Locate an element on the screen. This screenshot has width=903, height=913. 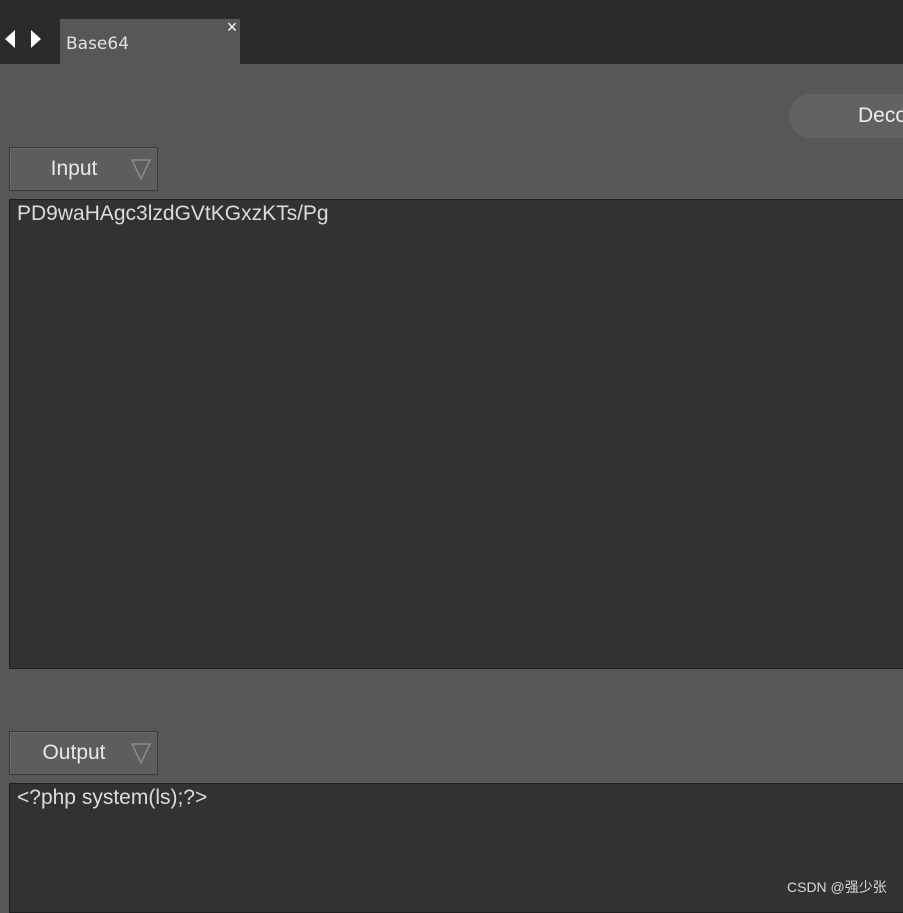
input-format-label: Input is located at coordinates (74, 168).